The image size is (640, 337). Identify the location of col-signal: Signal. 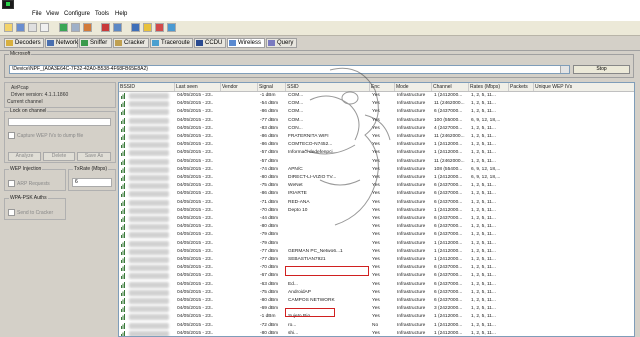
(272, 87).